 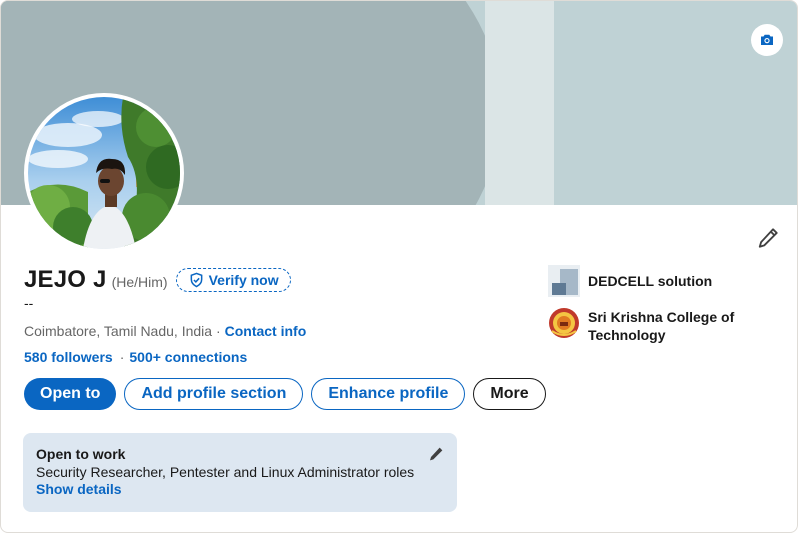 I want to click on profile-photo, so click(x=104, y=173).